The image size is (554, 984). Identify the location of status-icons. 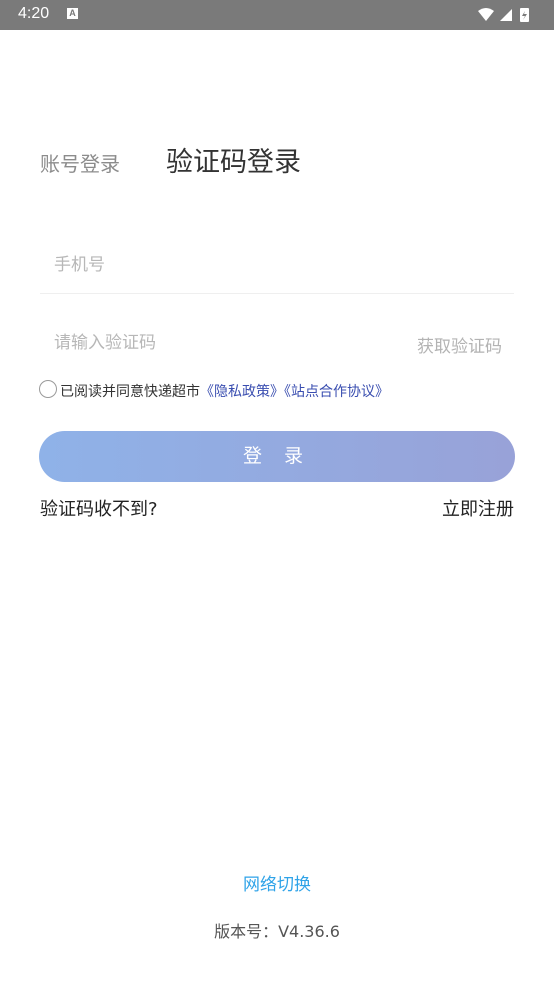
(503, 15).